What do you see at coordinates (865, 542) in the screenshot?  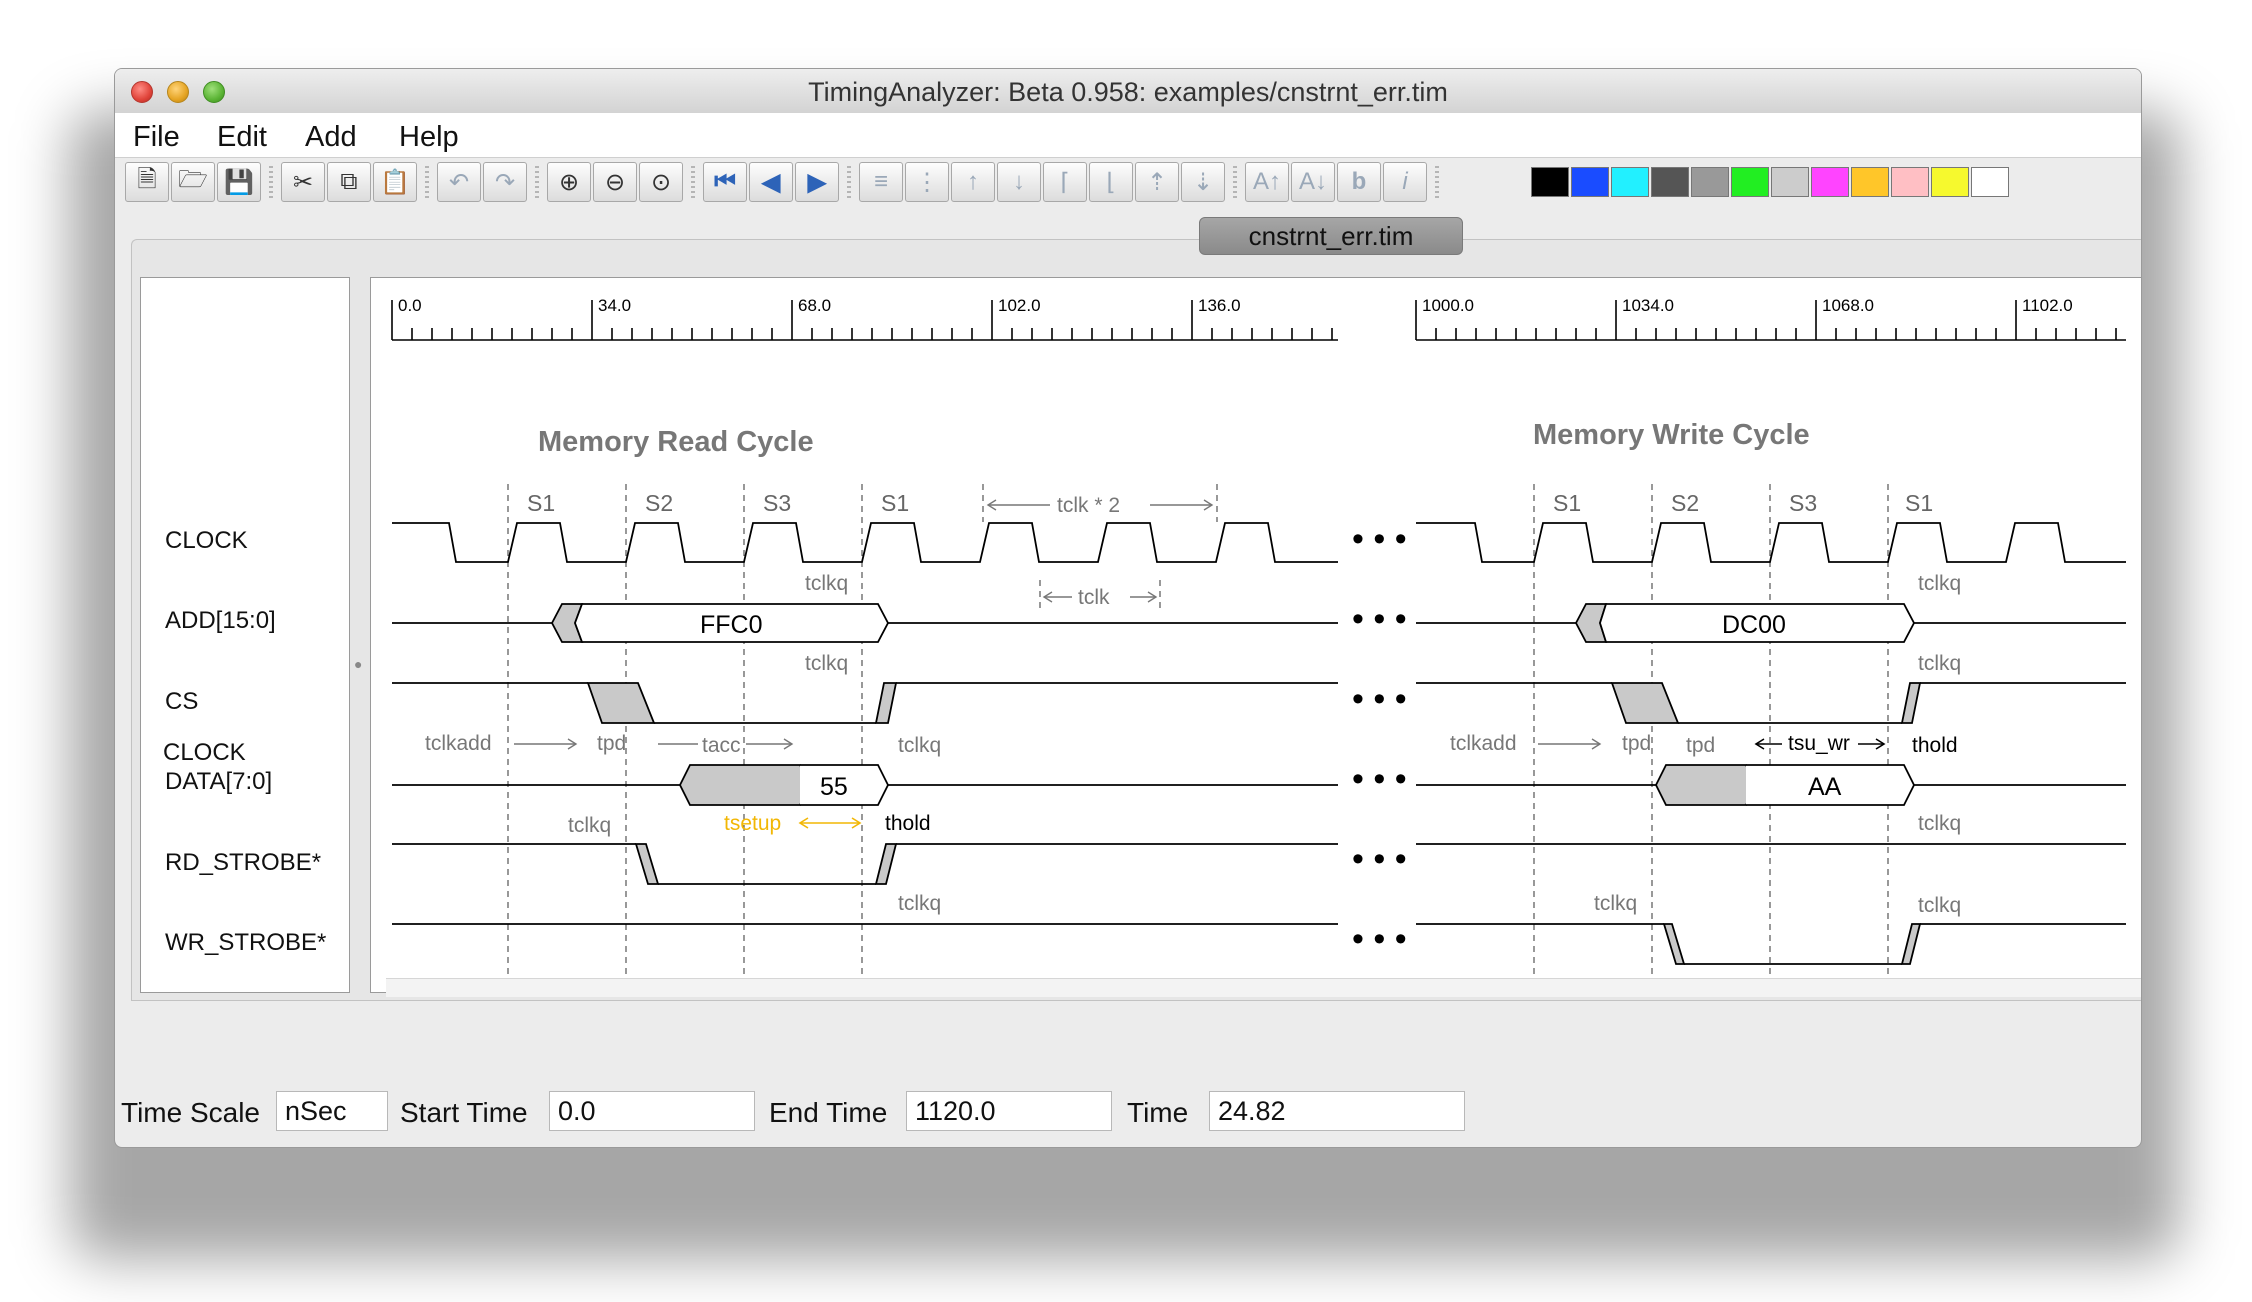 I see `clock-trace-read` at bounding box center [865, 542].